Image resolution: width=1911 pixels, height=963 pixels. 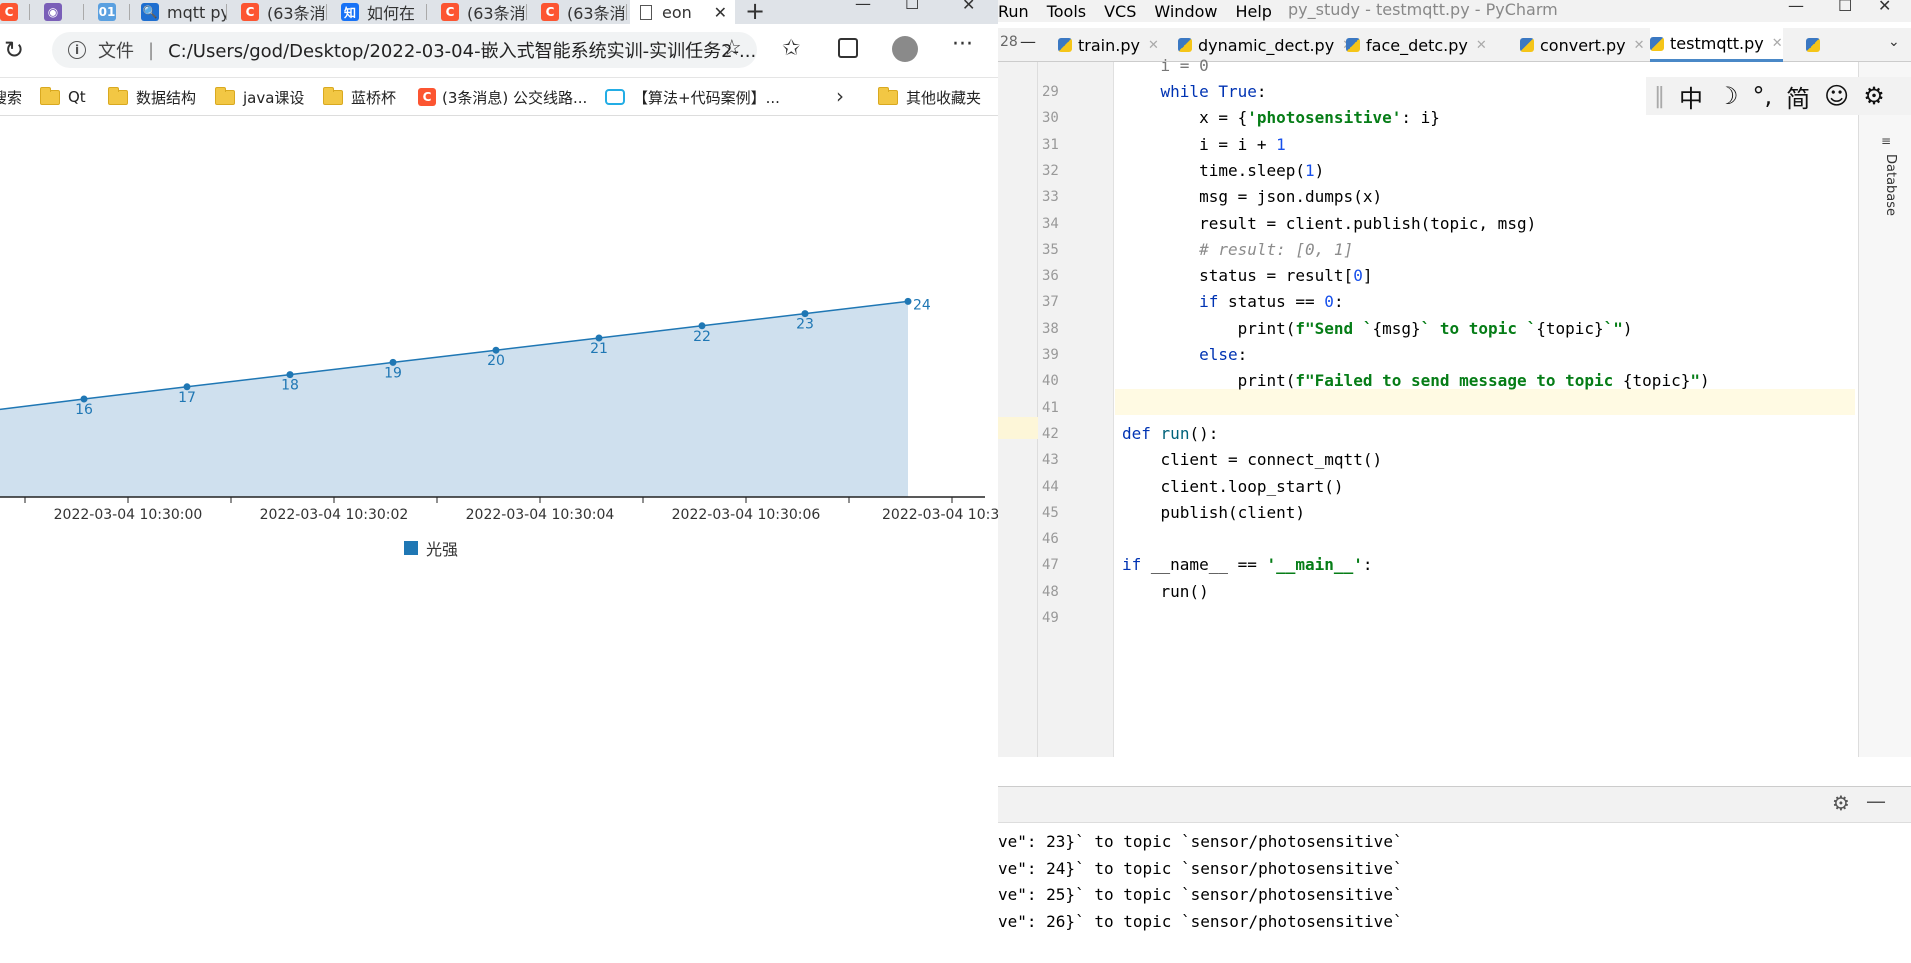 What do you see at coordinates (1778, 96) in the screenshot?
I see `ime-toolbar: ‖ 中 ☽ °, 简 ☺ ⚙` at bounding box center [1778, 96].